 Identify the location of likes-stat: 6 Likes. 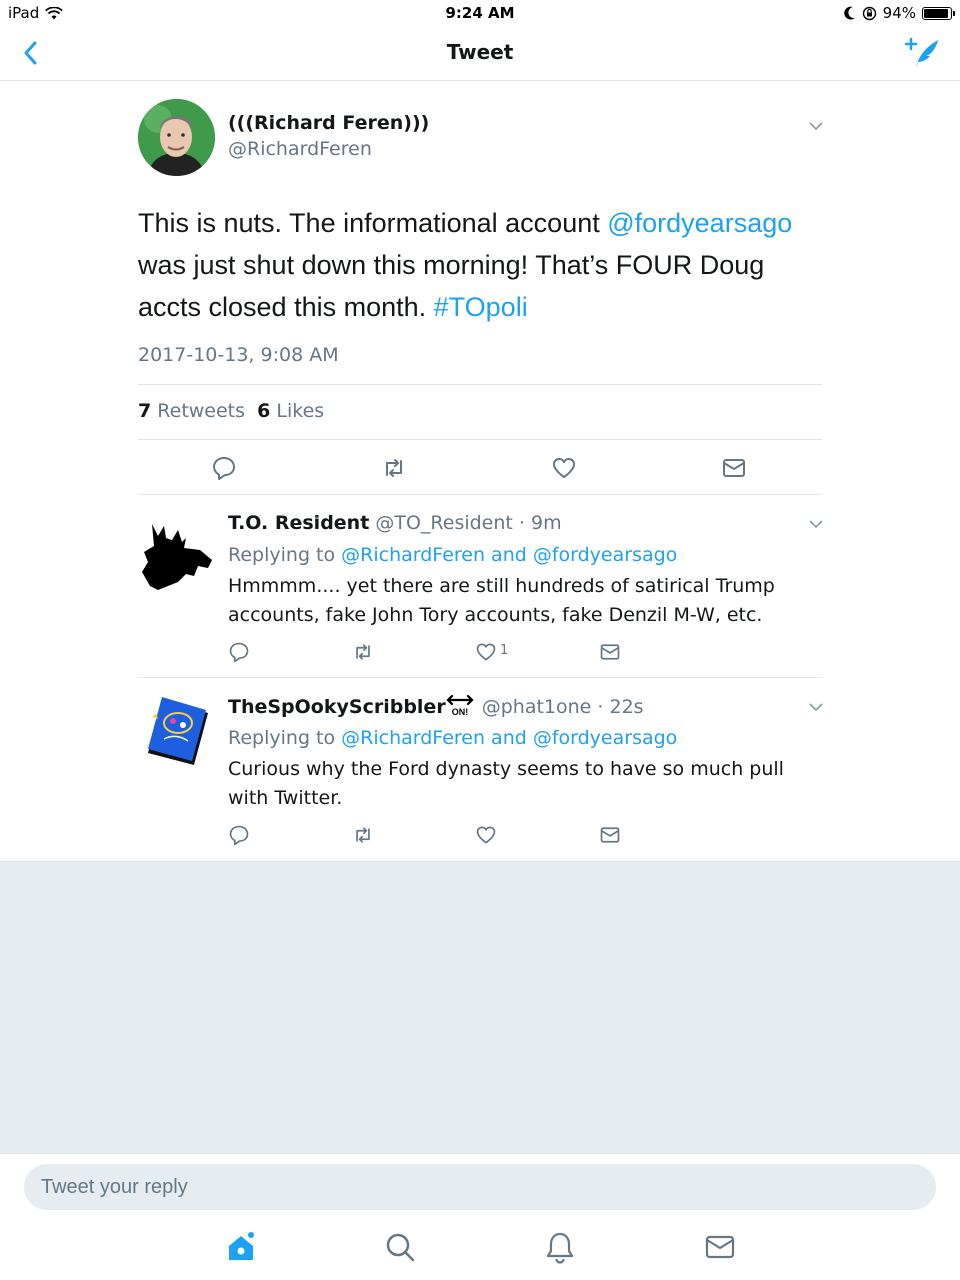
(290, 411).